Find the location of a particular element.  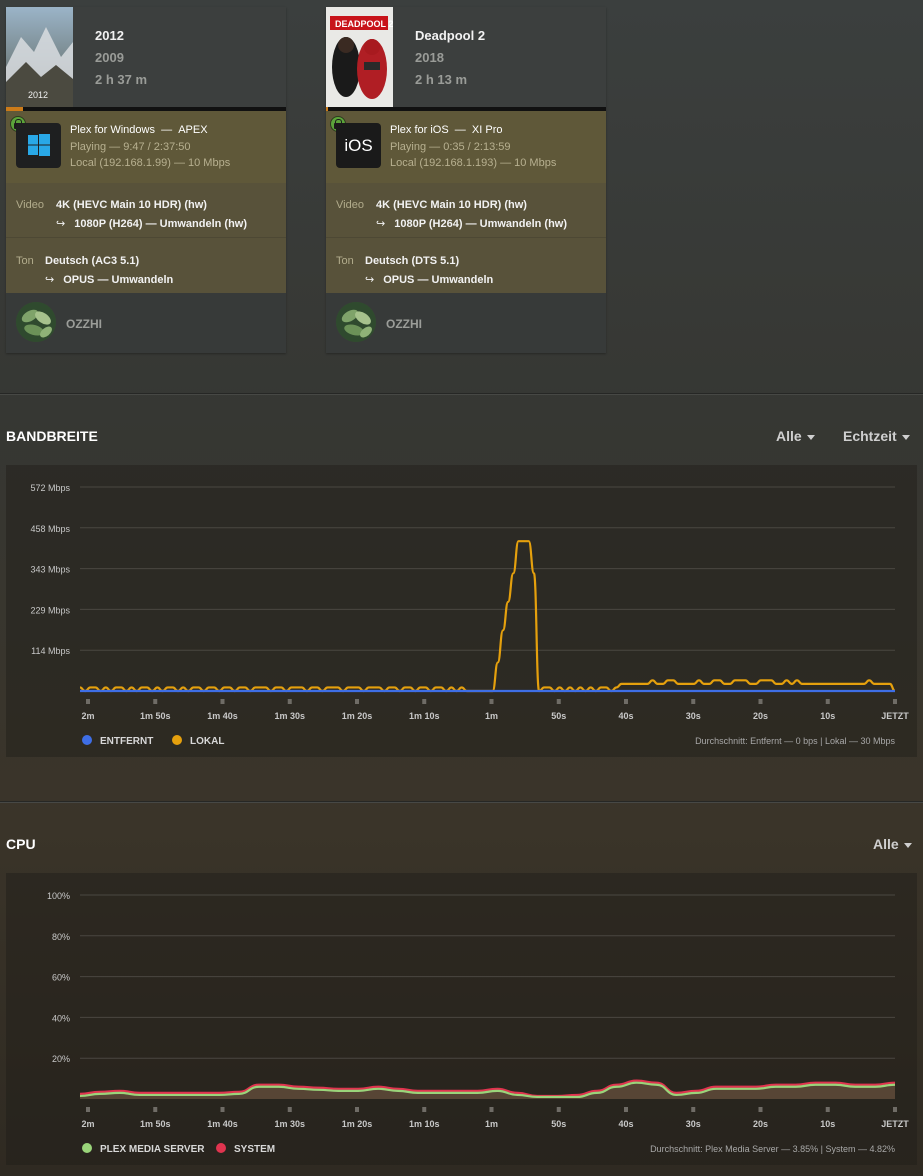

x-tick-label: 20s is located at coordinates (760, 1124).